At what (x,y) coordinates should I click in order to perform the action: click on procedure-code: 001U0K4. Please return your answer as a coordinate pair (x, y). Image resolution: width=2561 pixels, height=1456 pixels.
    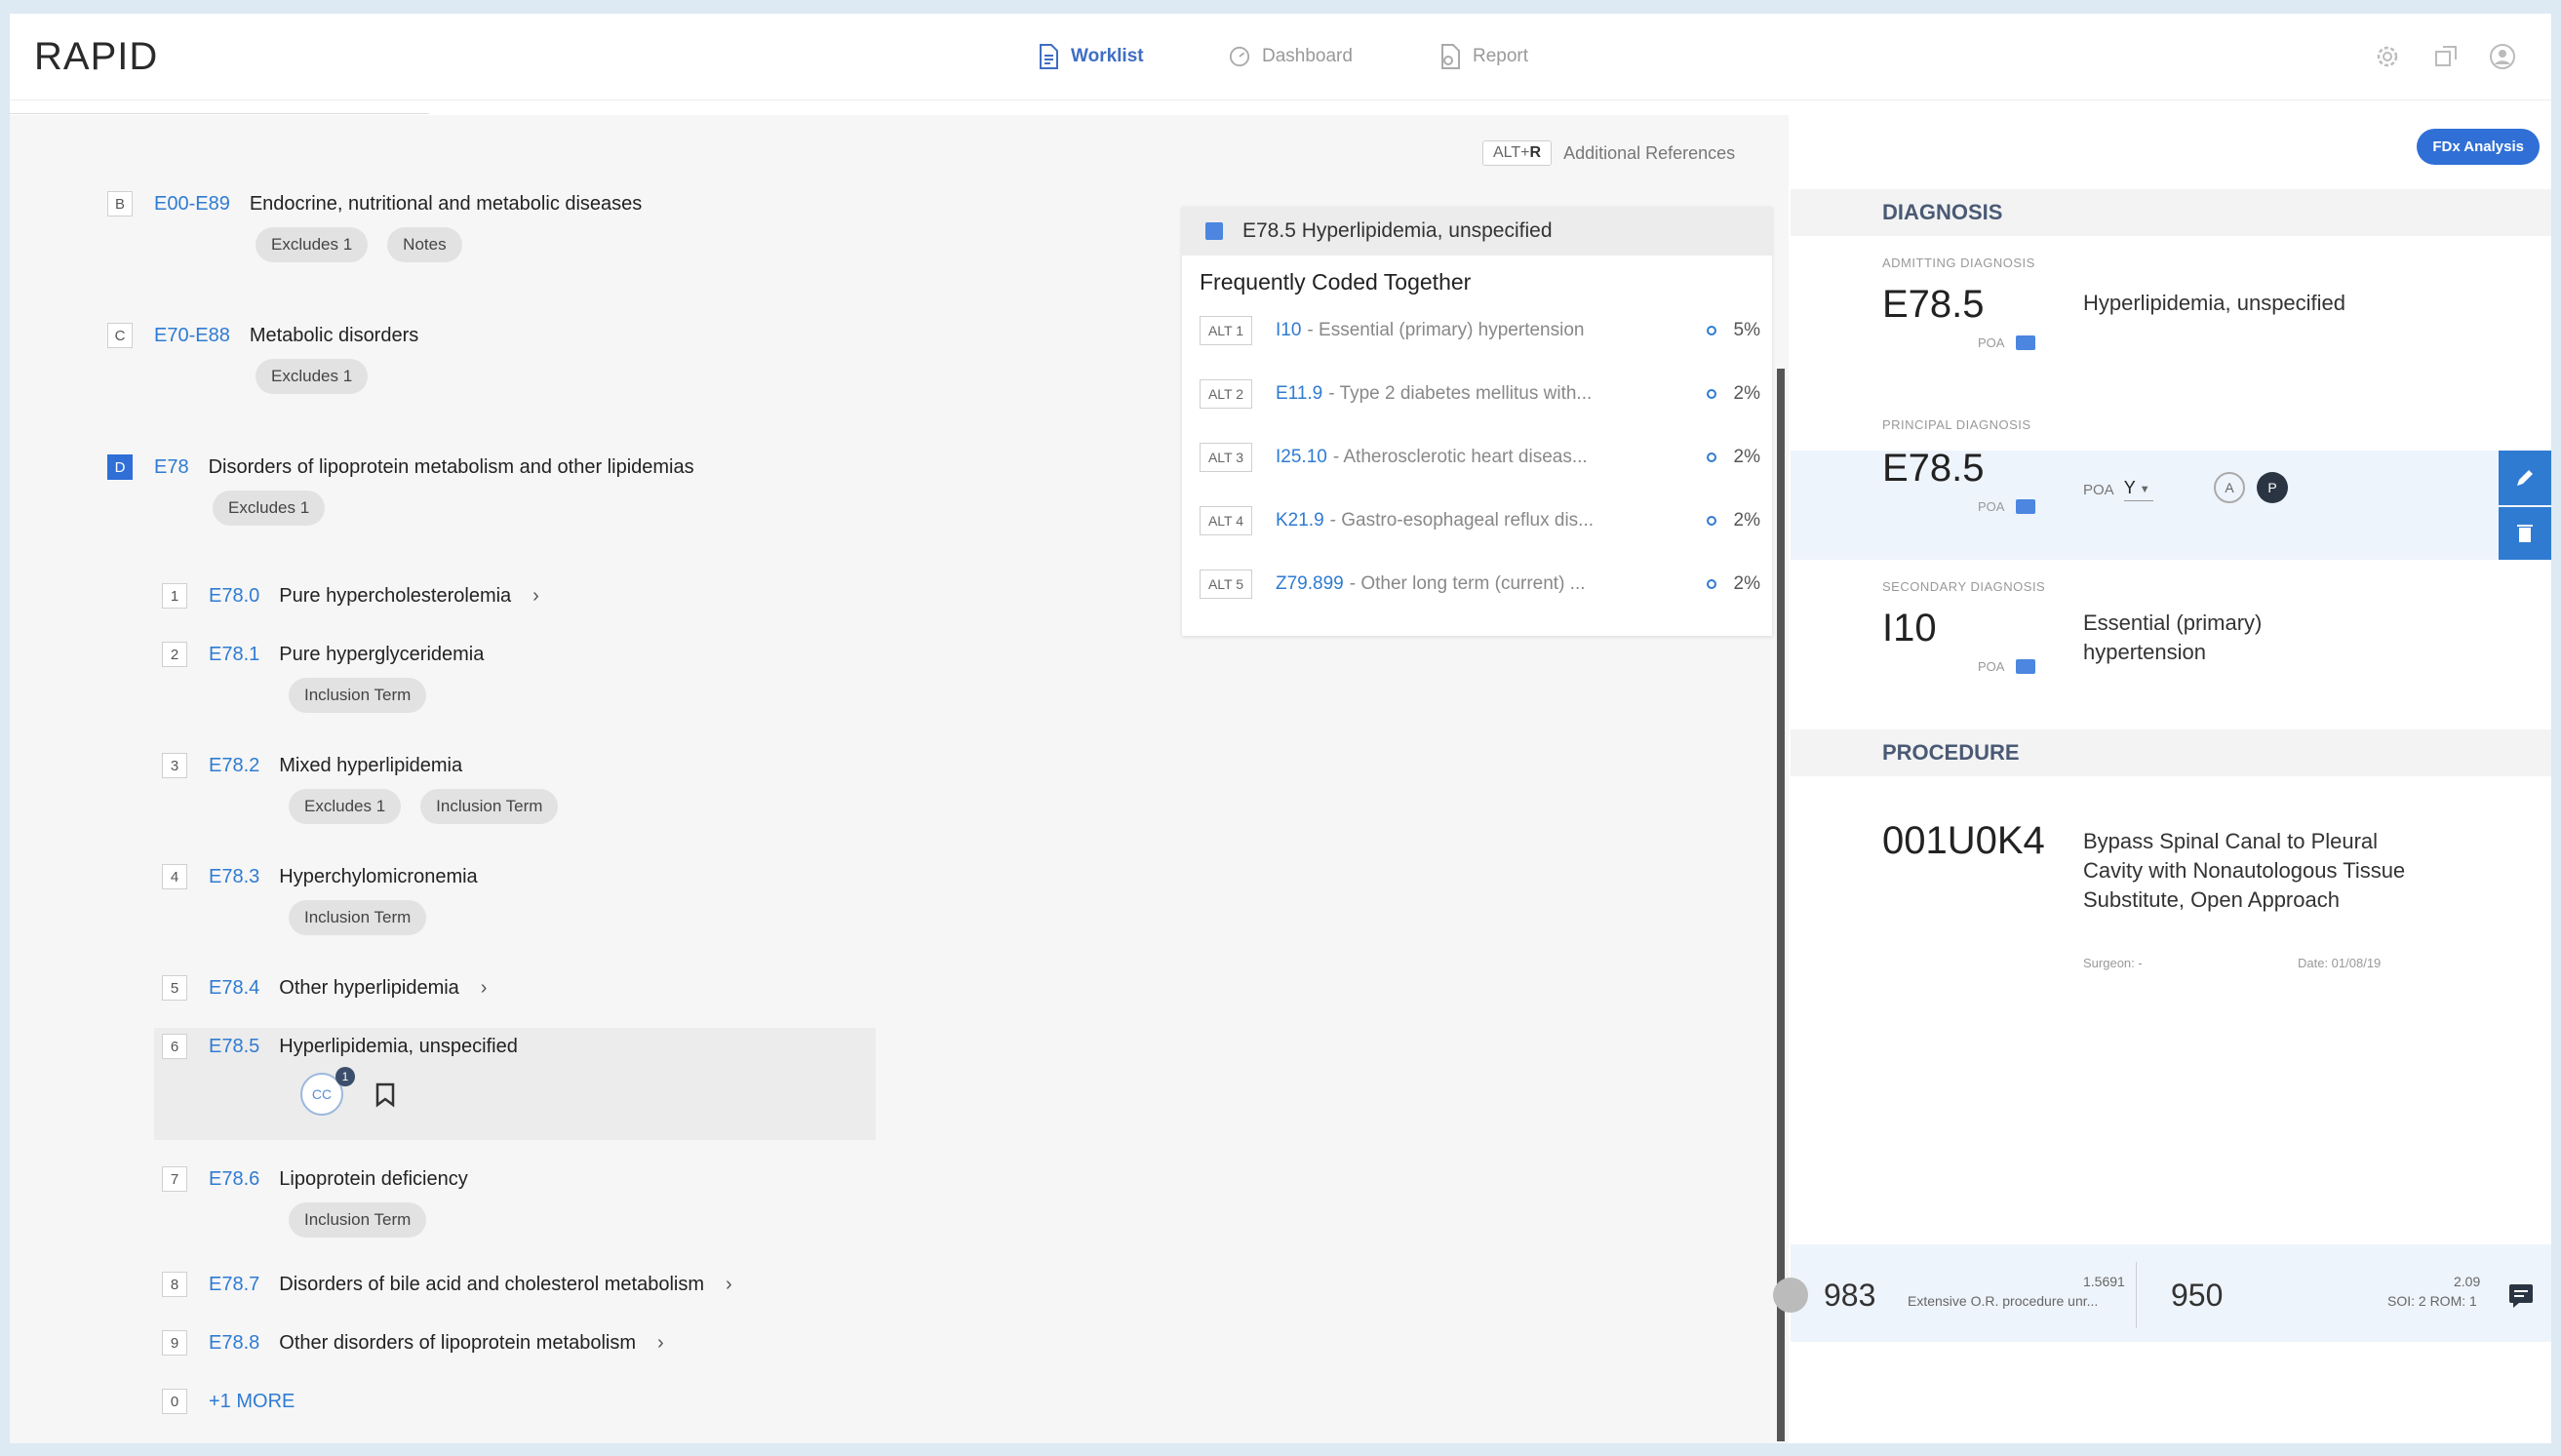
    Looking at the image, I should click on (1963, 841).